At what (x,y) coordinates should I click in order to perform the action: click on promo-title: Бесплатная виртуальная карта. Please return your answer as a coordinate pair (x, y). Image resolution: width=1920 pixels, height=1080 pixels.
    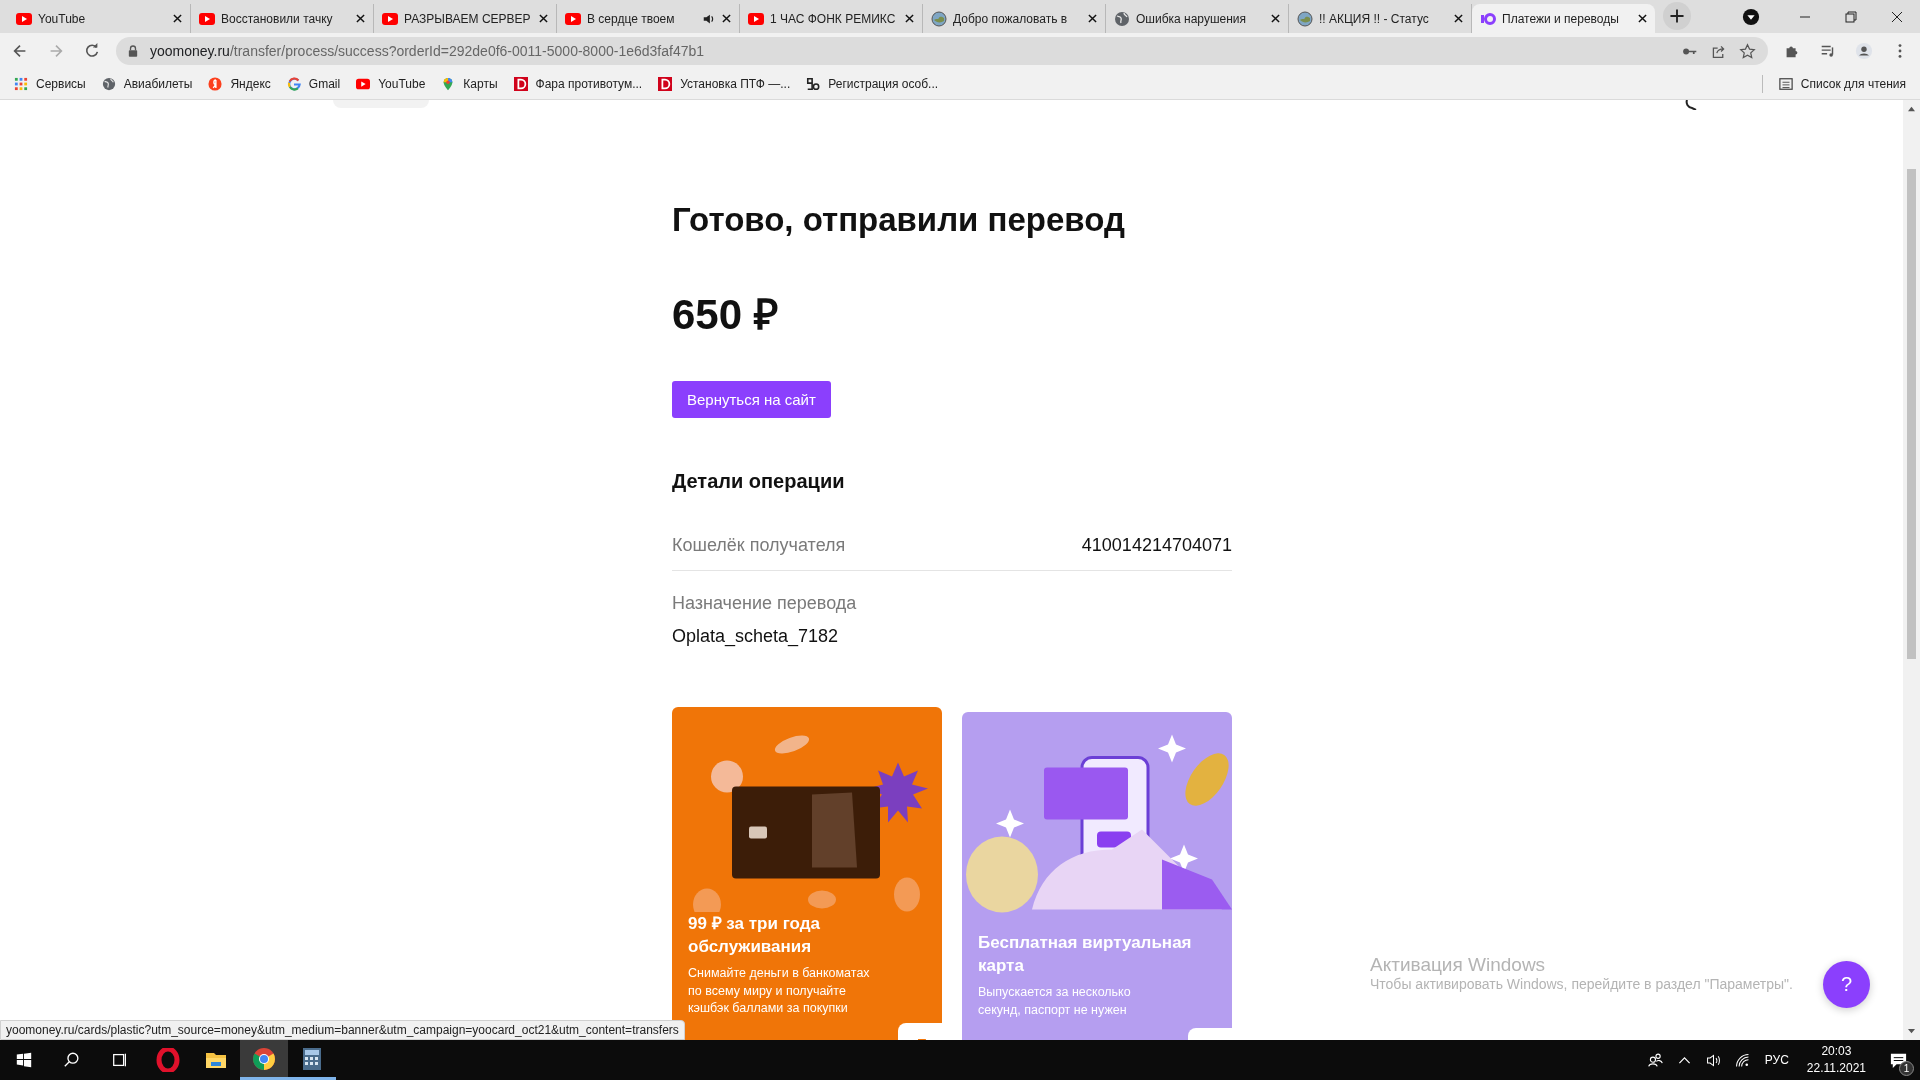
    Looking at the image, I should click on (1085, 954).